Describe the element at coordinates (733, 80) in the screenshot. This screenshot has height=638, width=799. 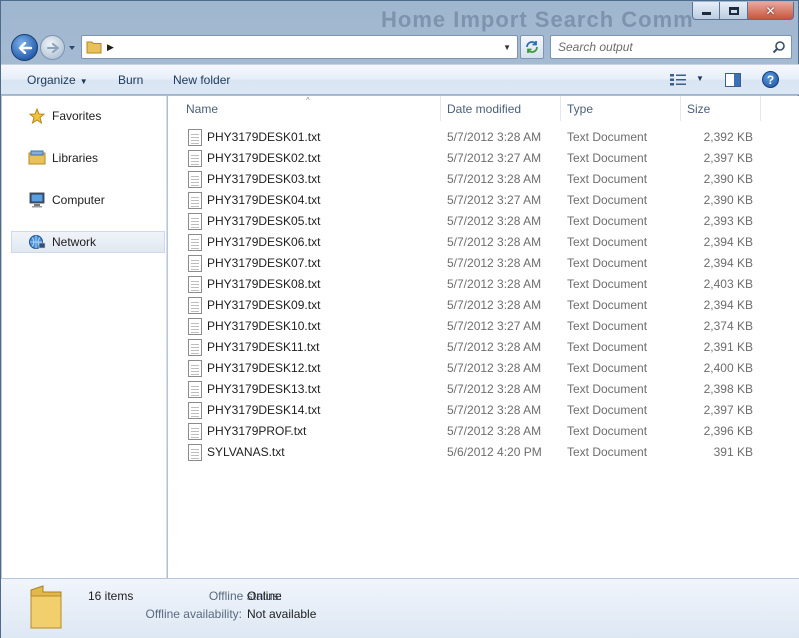
I see `preview-pane-icon` at that location.